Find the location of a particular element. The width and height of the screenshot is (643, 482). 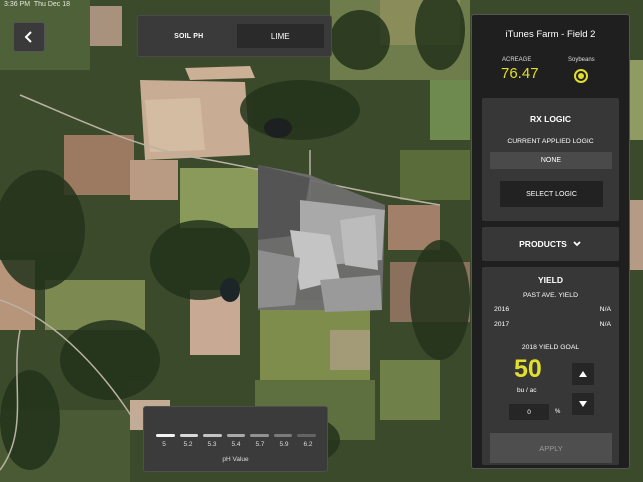

apply-button: APPLY is located at coordinates (551, 448).